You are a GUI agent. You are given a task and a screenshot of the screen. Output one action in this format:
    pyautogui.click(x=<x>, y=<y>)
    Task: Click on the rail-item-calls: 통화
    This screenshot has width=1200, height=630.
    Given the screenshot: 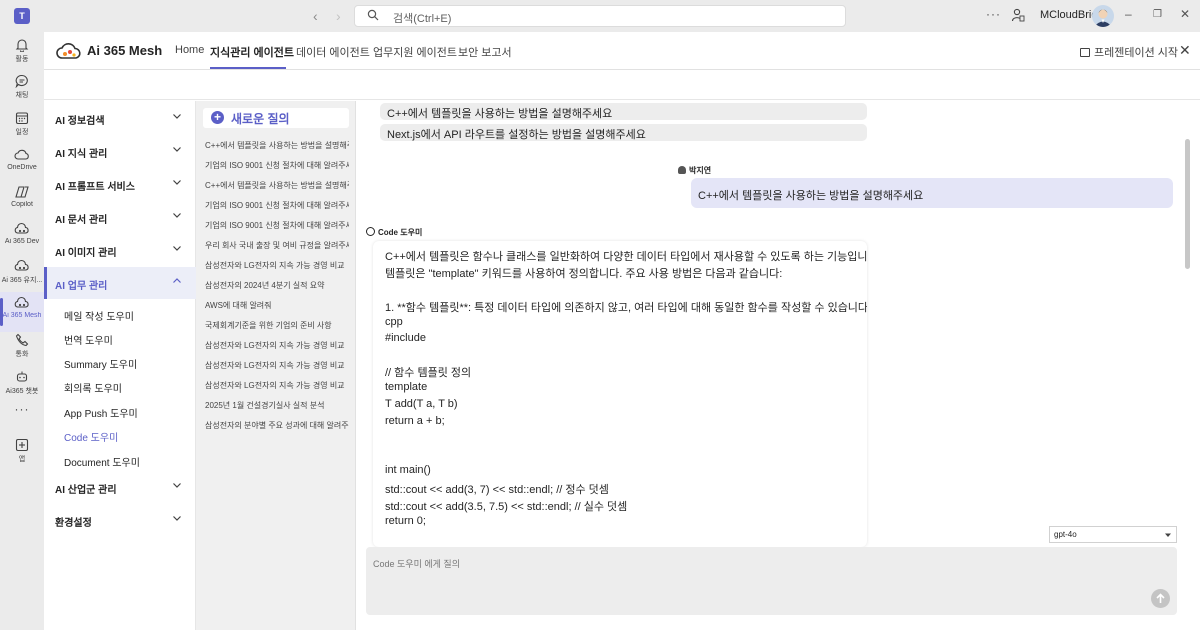 What is the action you would take?
    pyautogui.click(x=22, y=349)
    